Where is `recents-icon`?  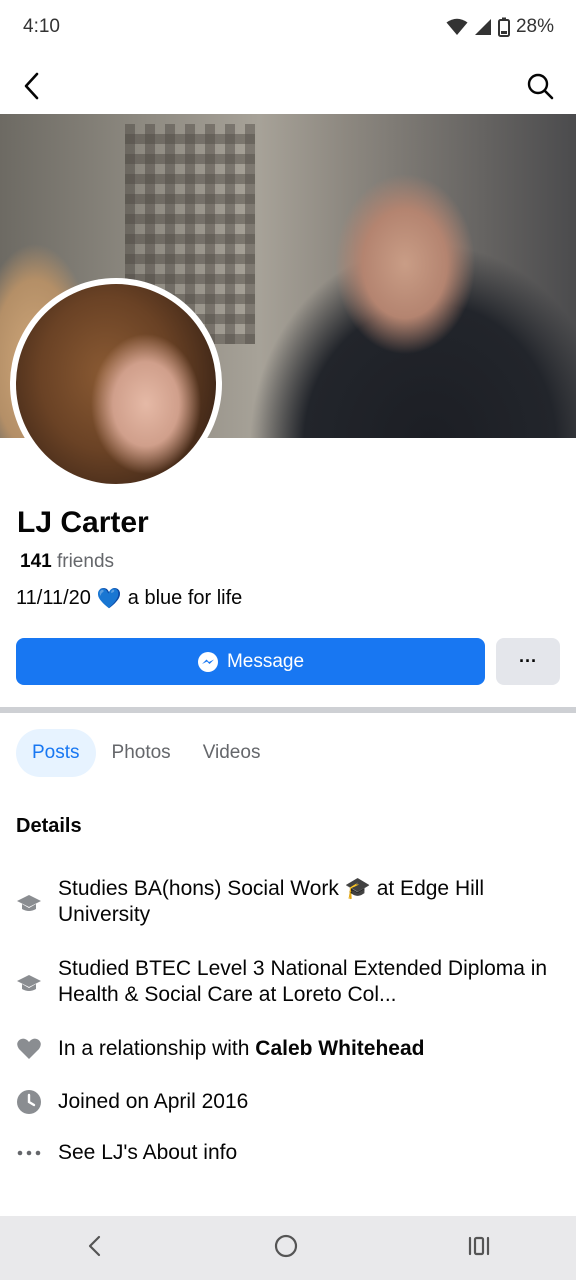 recents-icon is located at coordinates (479, 1245).